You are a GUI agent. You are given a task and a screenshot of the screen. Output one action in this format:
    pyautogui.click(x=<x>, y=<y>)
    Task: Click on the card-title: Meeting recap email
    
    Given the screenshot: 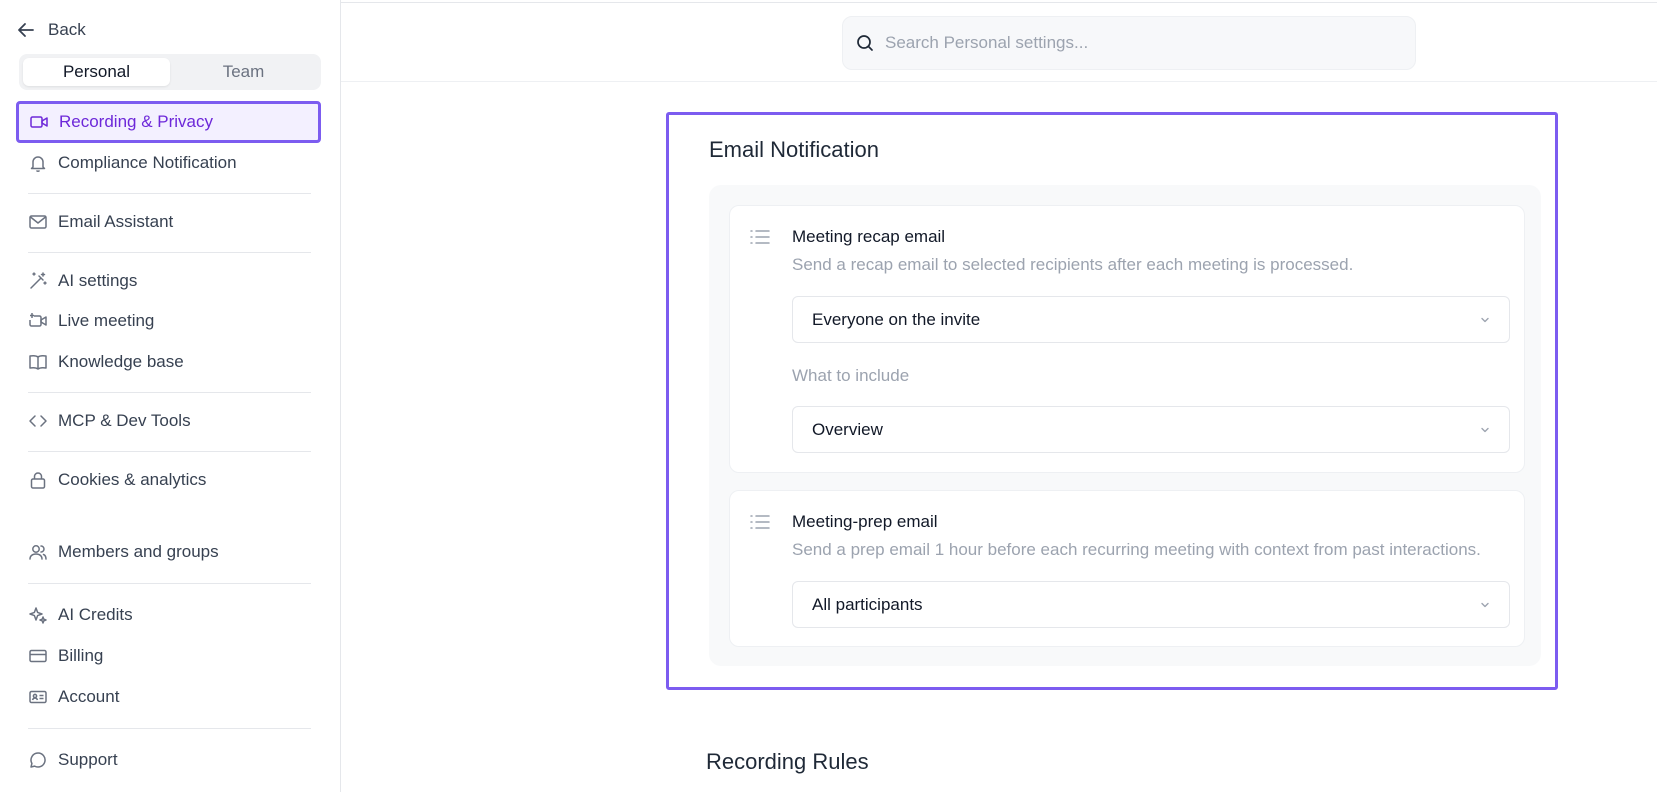 What is the action you would take?
    pyautogui.click(x=869, y=236)
    